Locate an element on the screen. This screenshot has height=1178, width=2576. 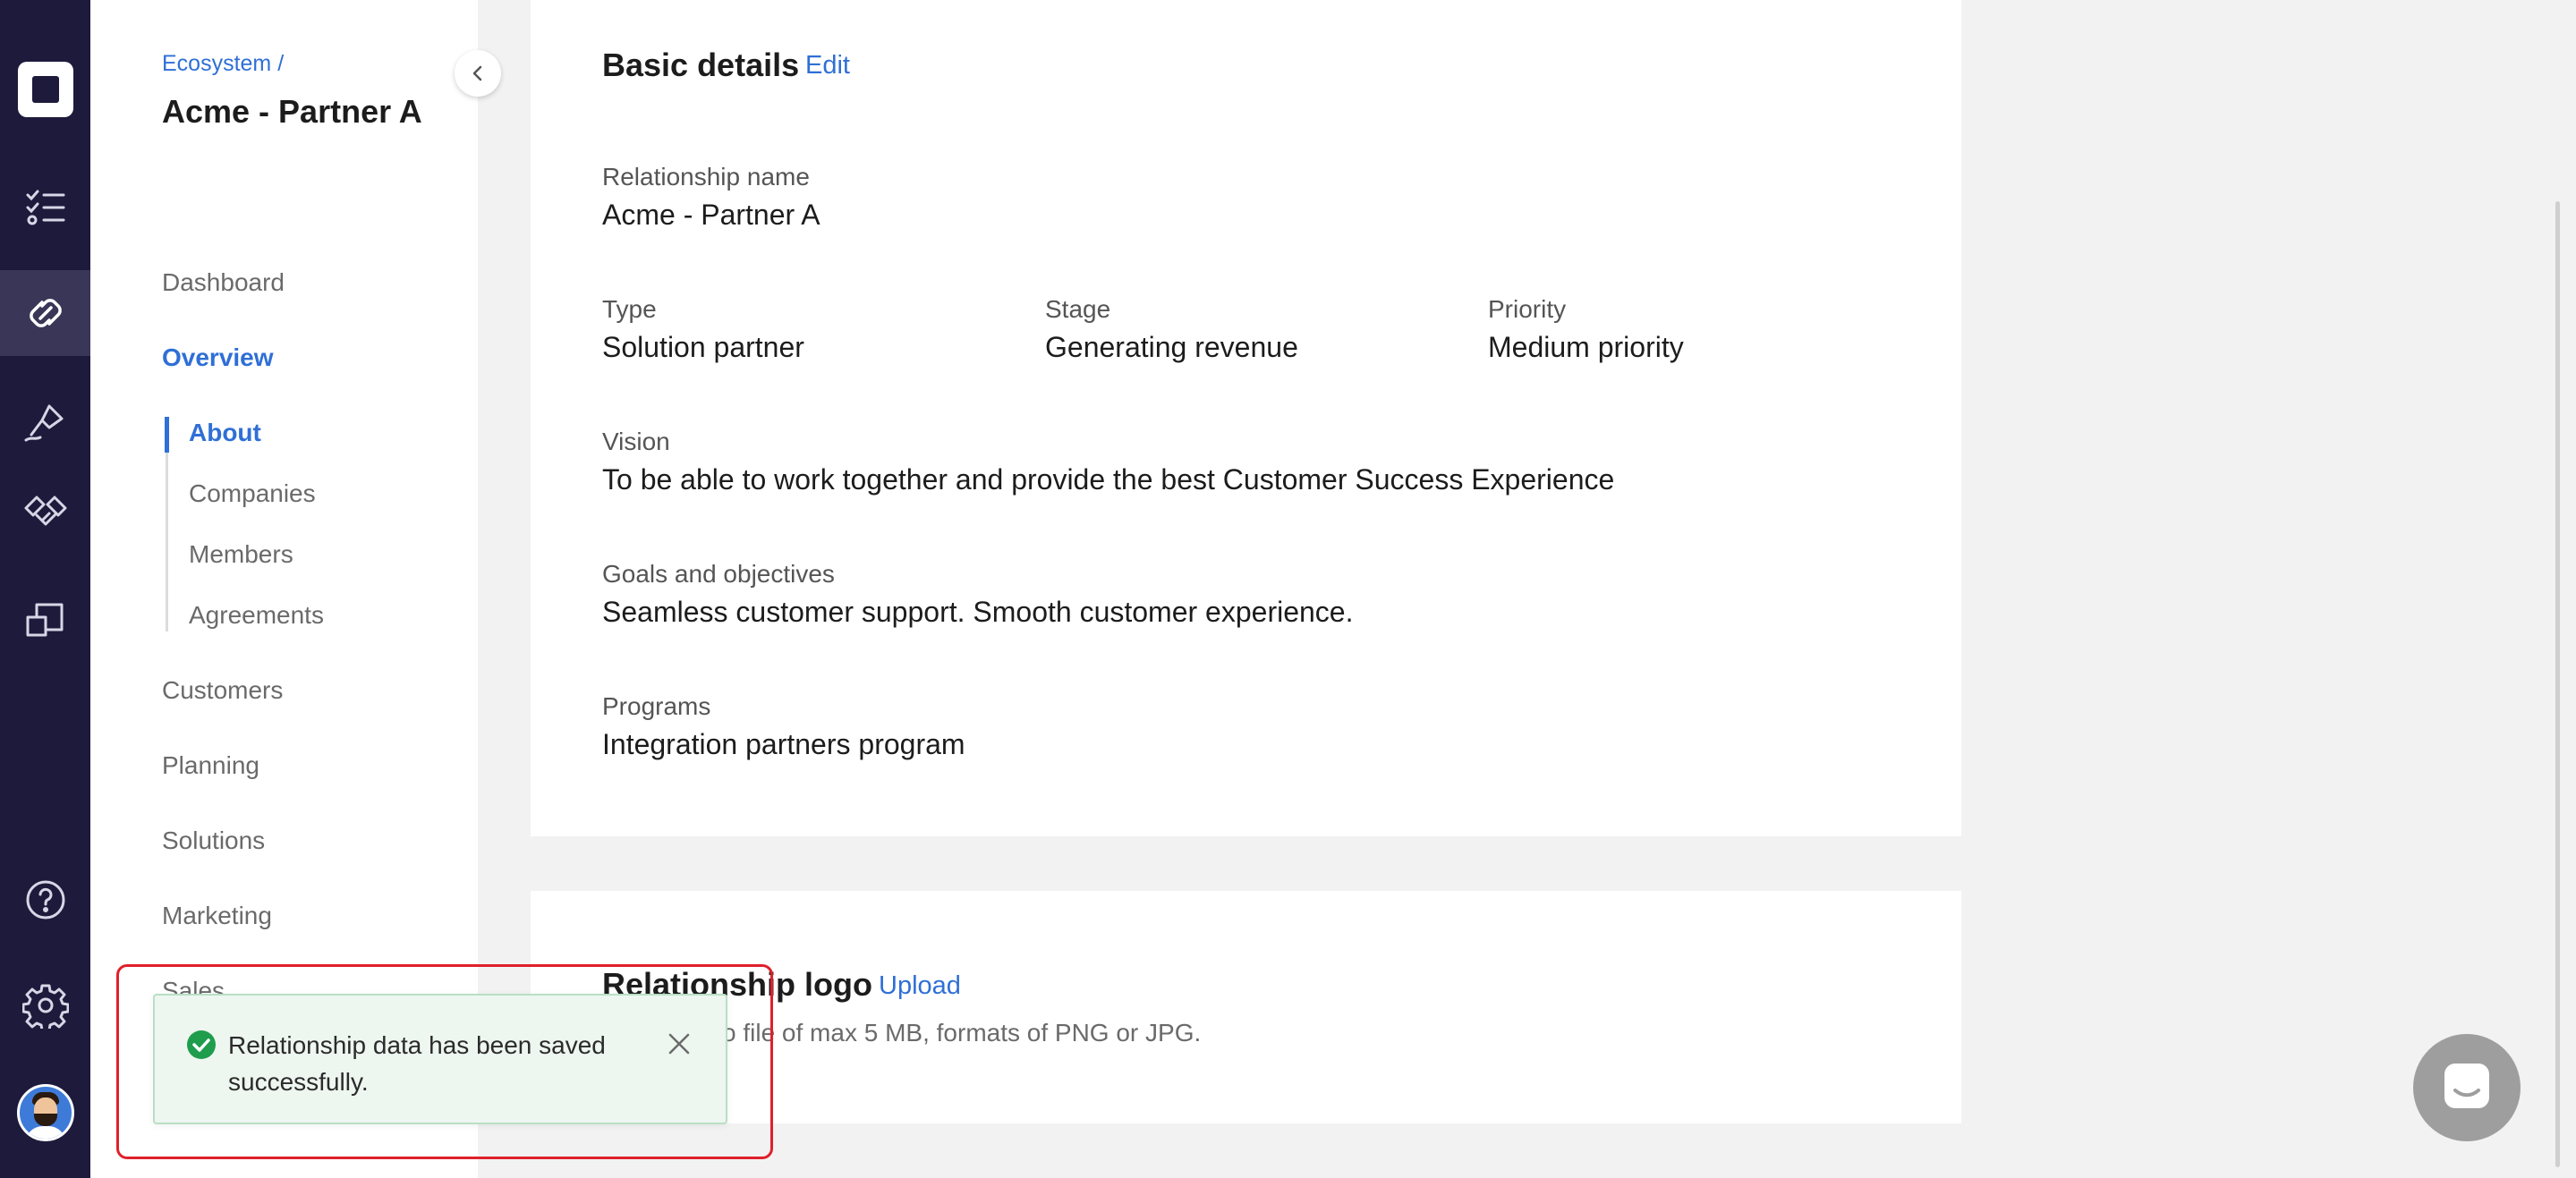
rail-item-profile is located at coordinates (45, 1113).